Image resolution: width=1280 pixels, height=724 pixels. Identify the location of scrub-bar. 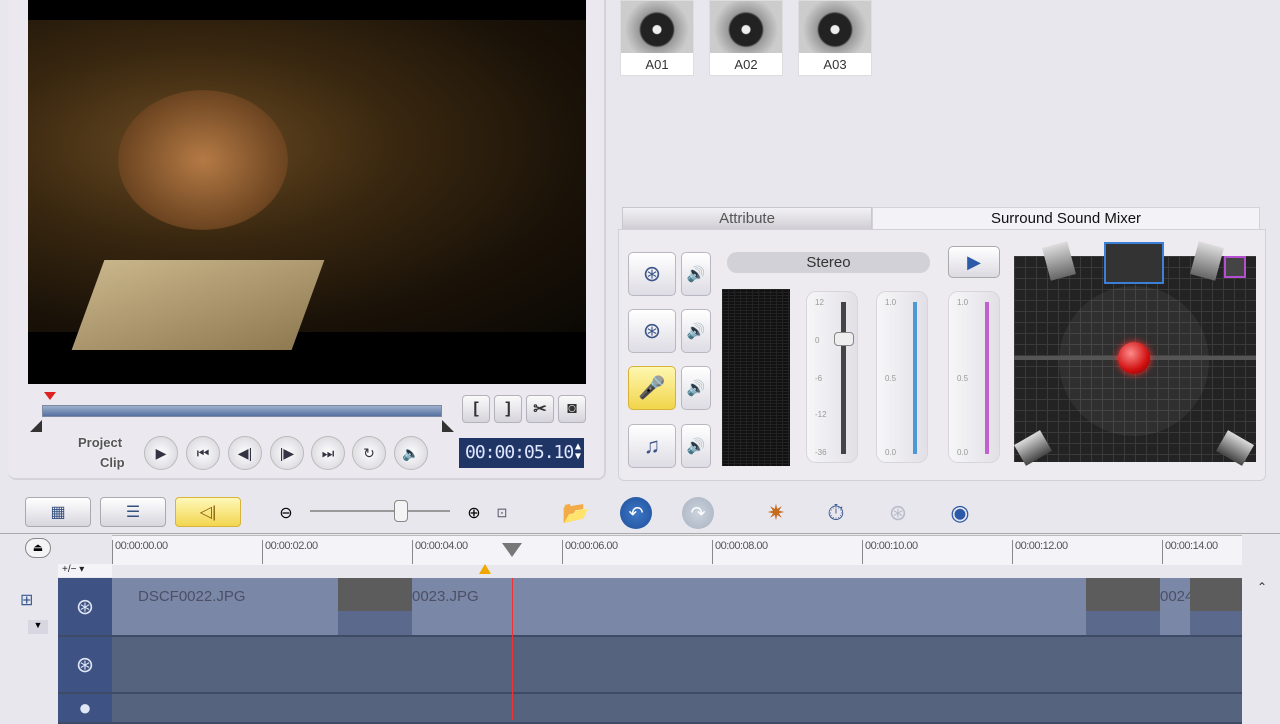
(242, 411).